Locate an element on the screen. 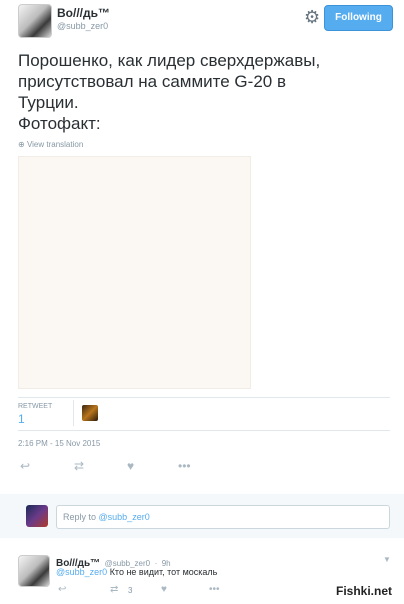  stat-divider is located at coordinates (73, 413).